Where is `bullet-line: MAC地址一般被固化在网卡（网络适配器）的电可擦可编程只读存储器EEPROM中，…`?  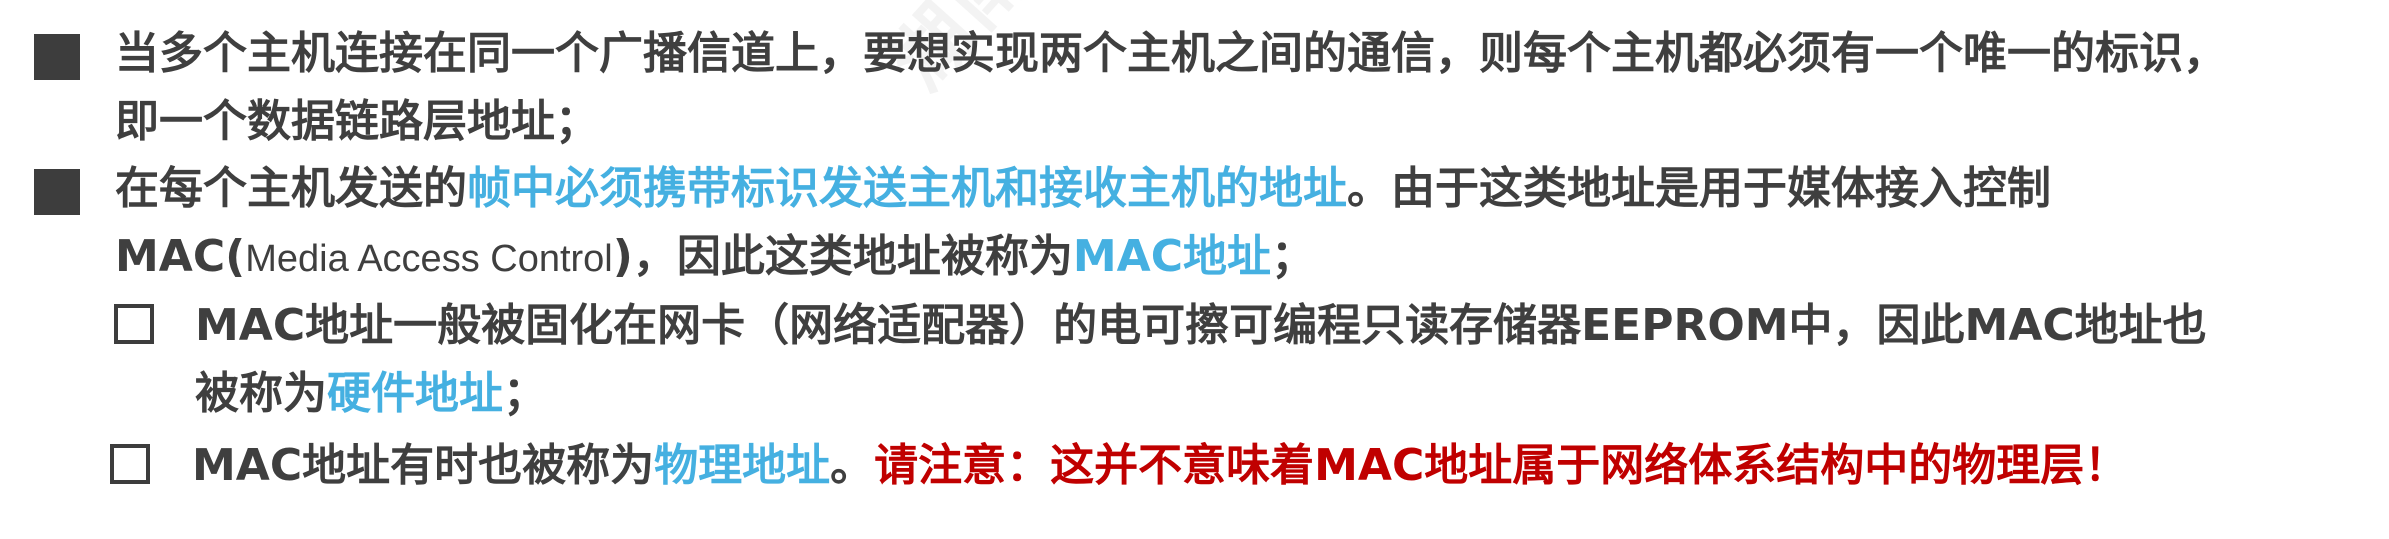
bullet-line: MAC地址一般被固化在网卡（网络适配器）的电可擦可编程只读存储器EEPROM中，… is located at coordinates (1201, 325).